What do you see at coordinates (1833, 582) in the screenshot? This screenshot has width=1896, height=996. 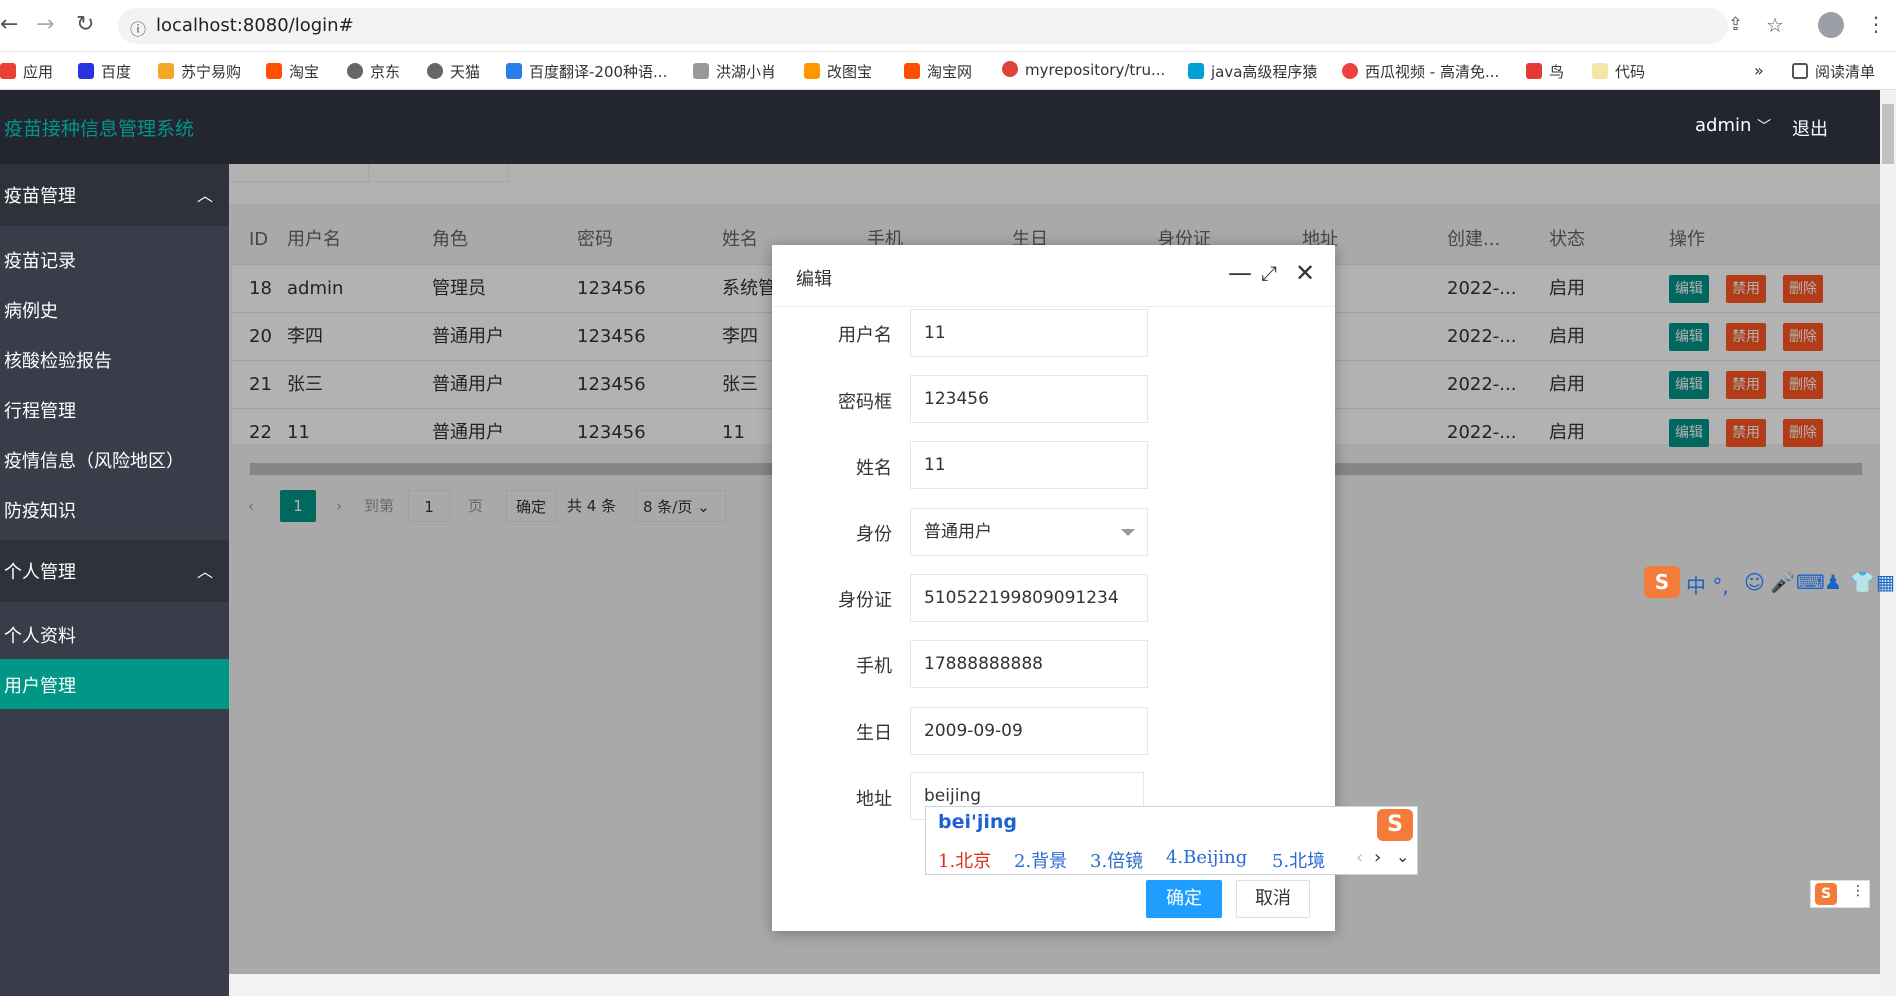 I see `user-icon: ♟` at bounding box center [1833, 582].